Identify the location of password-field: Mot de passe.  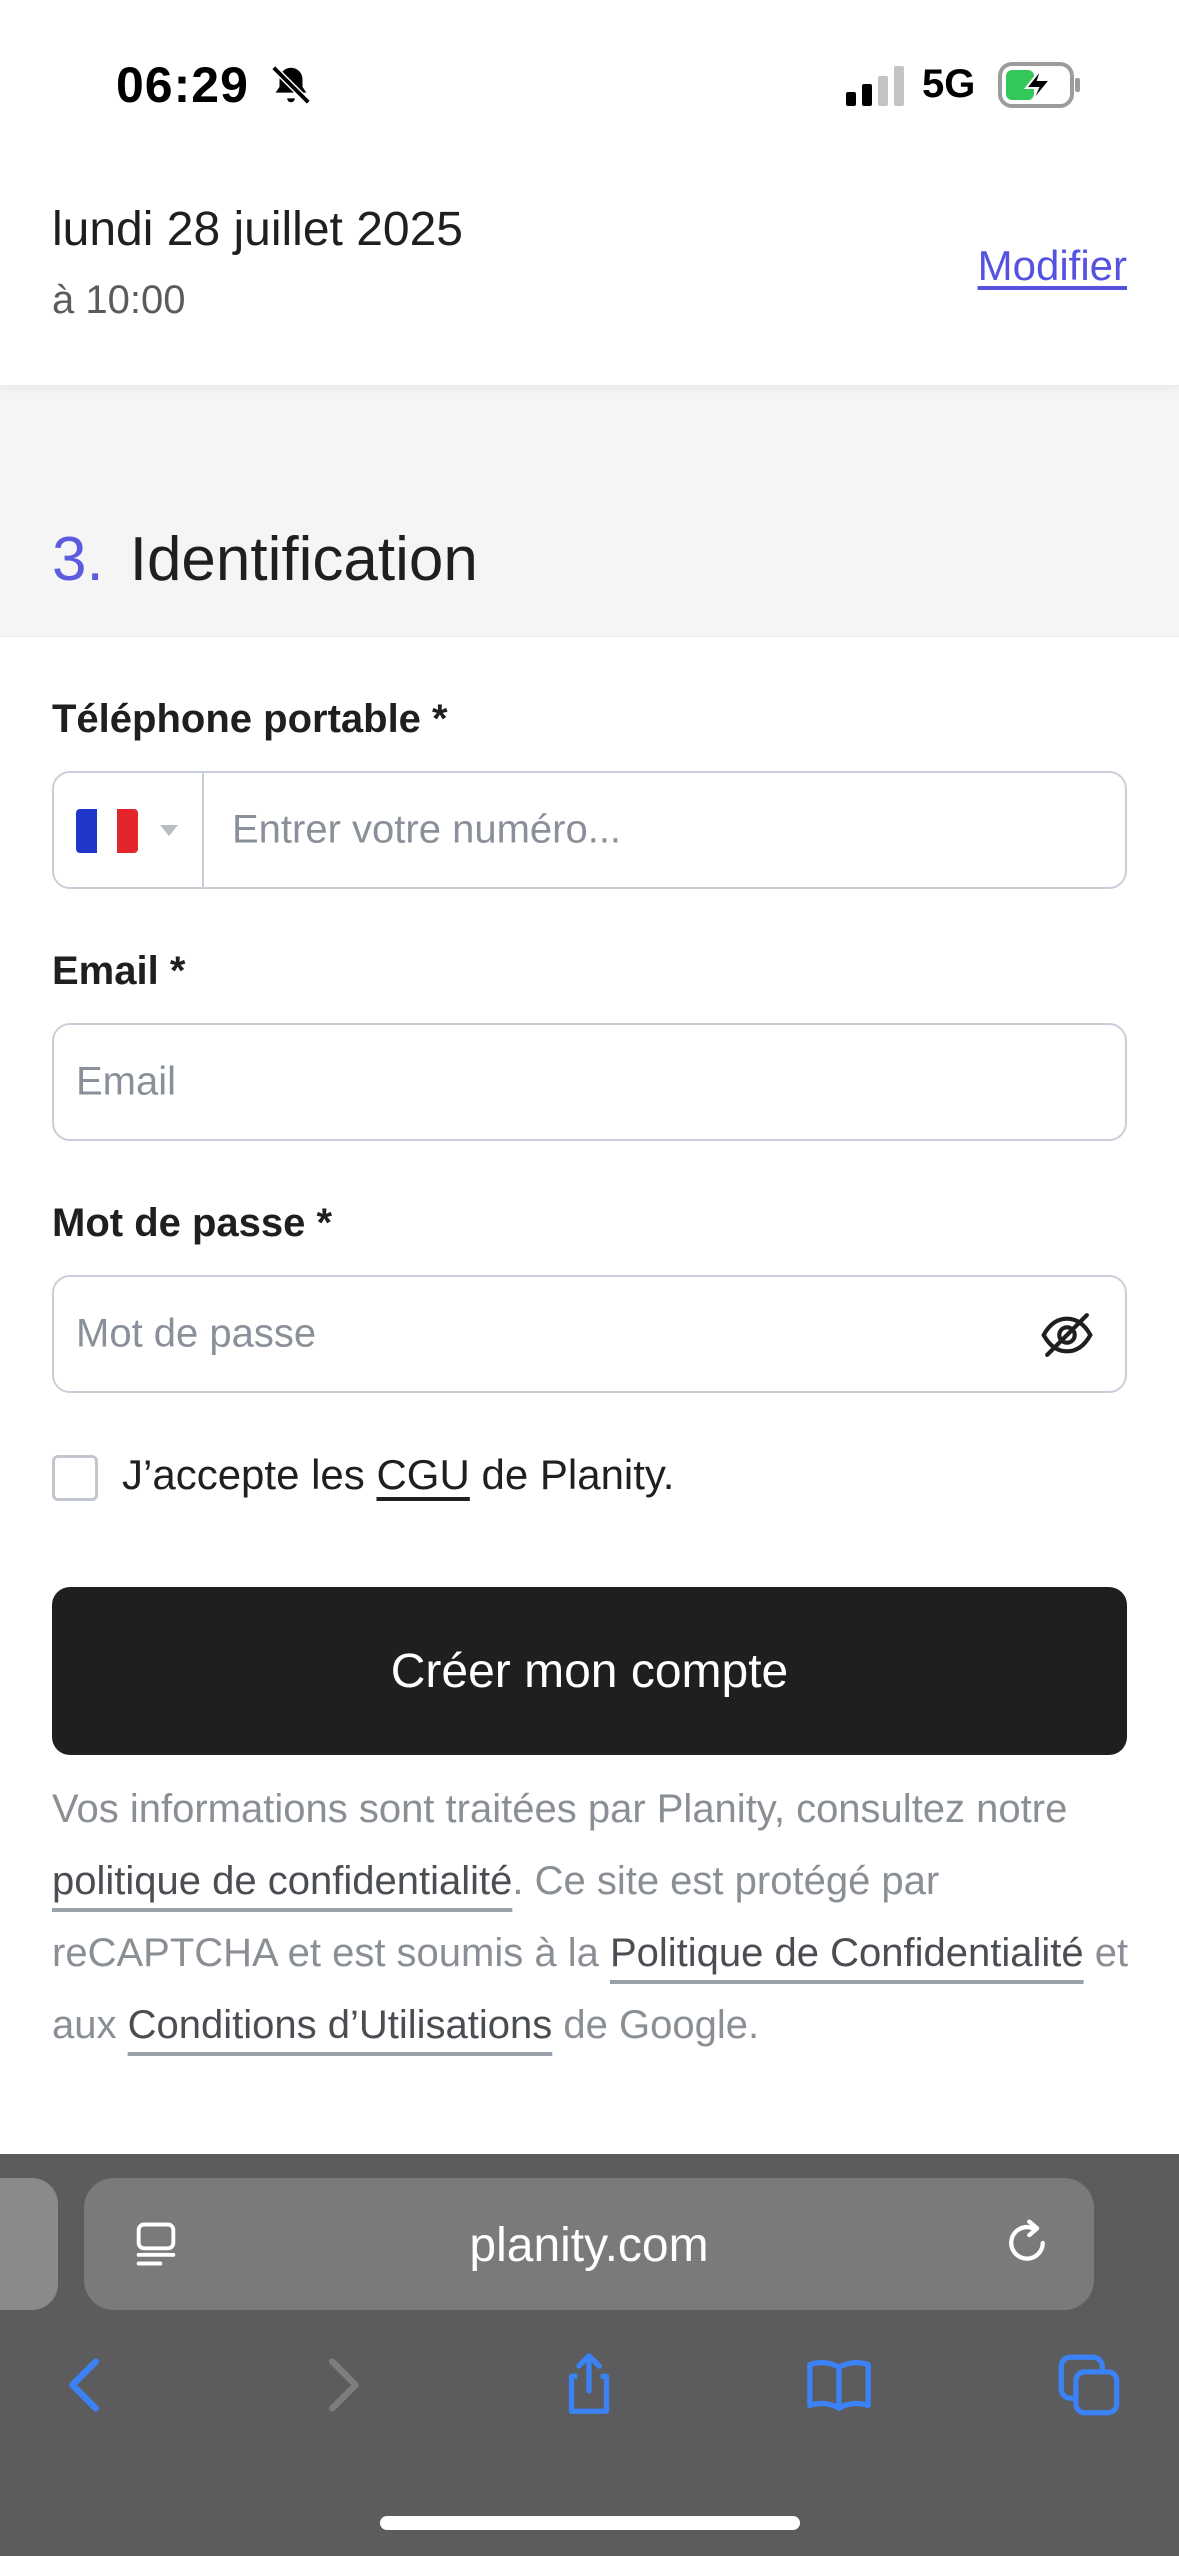
(589, 1334).